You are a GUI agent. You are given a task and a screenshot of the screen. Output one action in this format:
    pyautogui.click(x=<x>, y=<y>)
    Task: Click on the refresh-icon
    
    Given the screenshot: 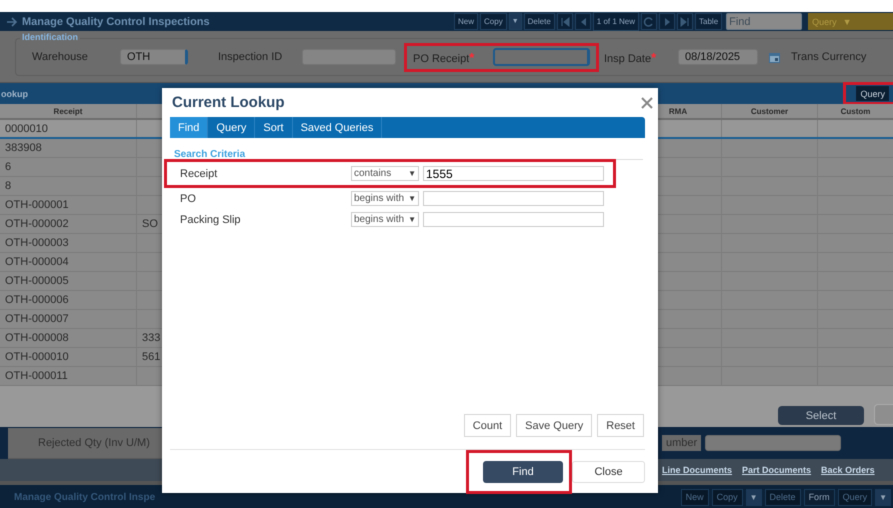 What is the action you would take?
    pyautogui.click(x=649, y=22)
    